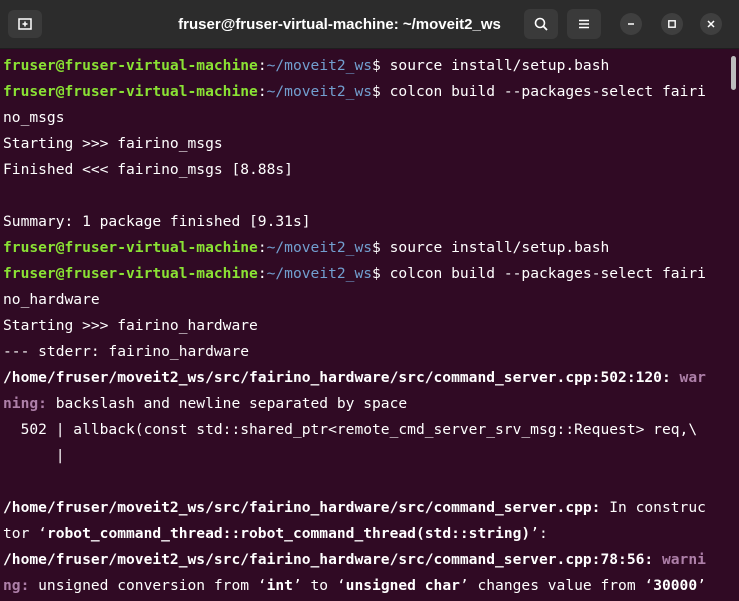  I want to click on terminal-line: --- stderr: fairino_hardware, so click(126, 351).